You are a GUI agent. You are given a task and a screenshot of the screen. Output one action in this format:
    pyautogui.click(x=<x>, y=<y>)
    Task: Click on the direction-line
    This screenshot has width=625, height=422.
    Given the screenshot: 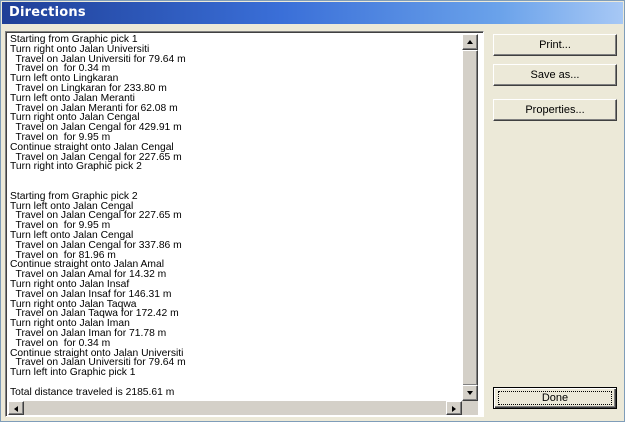 What is the action you would take?
    pyautogui.click(x=237, y=177)
    